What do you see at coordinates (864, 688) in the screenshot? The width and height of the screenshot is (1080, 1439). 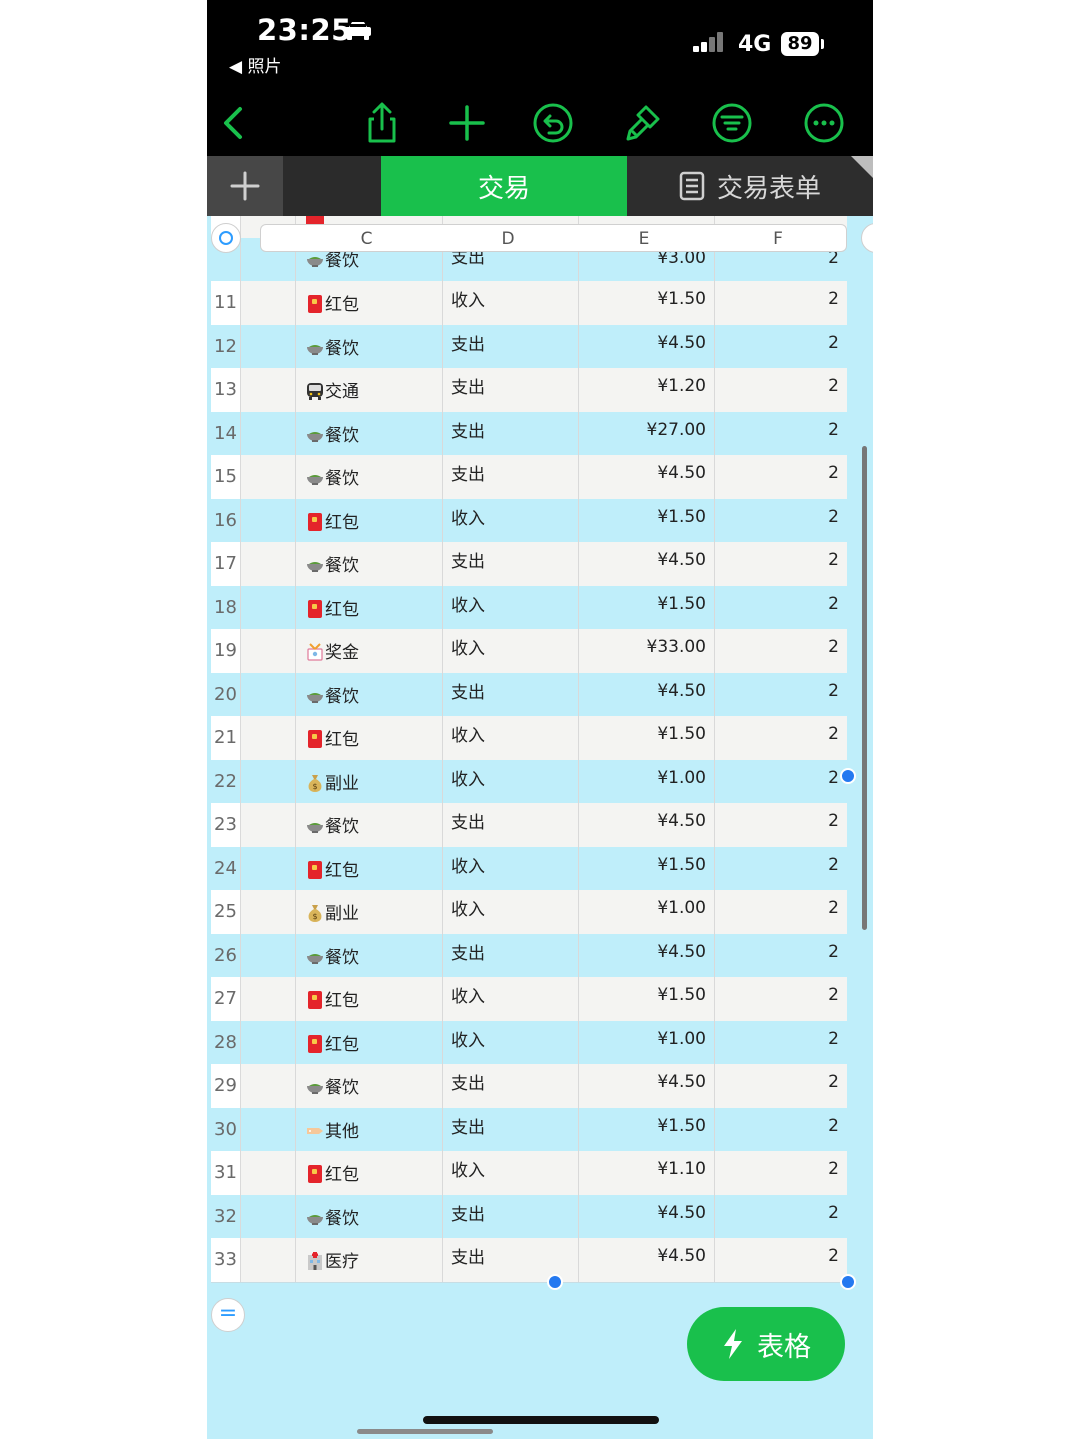 I see `vertical-scrollbar` at bounding box center [864, 688].